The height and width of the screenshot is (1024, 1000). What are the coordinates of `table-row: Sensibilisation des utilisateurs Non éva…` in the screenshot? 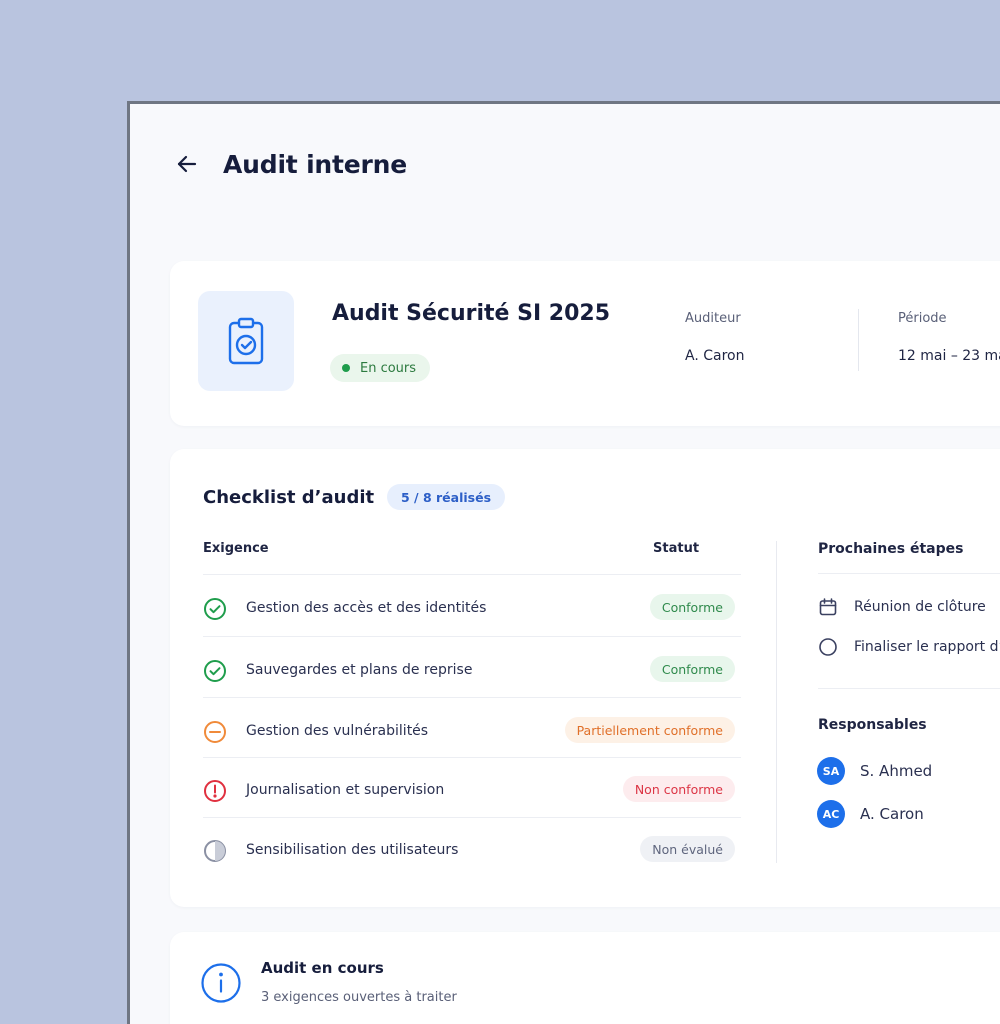 It's located at (472, 847).